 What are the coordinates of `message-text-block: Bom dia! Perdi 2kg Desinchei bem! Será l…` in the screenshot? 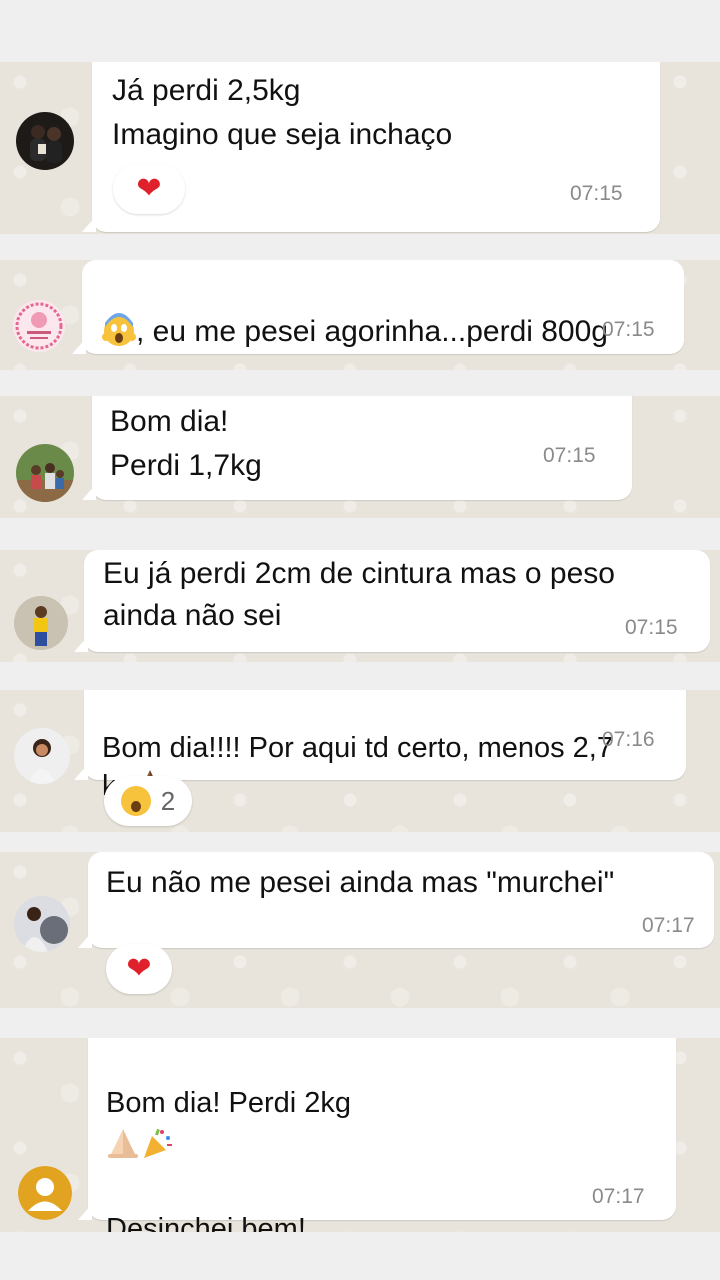 It's located at (334, 1136).